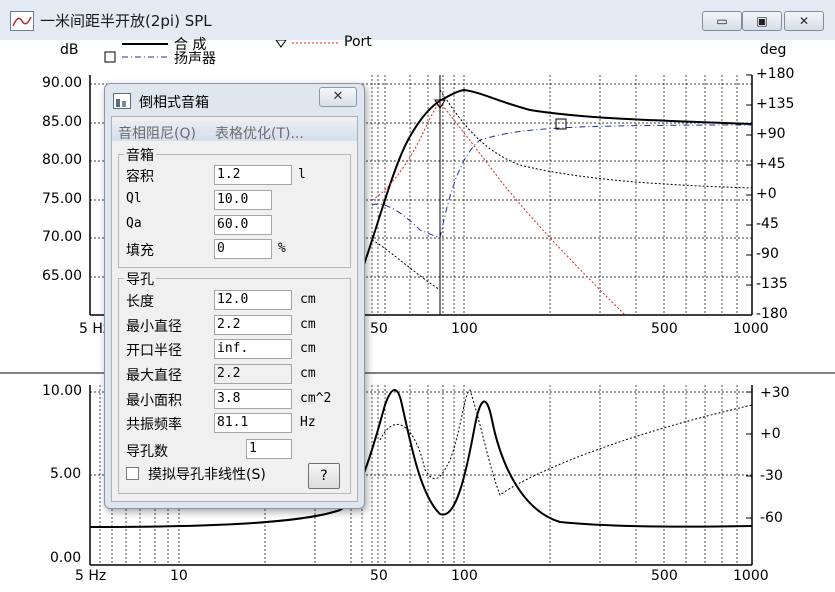 The height and width of the screenshot is (592, 835). What do you see at coordinates (207, 474) in the screenshot?
I see `nonlinear-label: 摸拟导孔非线性(S)` at bounding box center [207, 474].